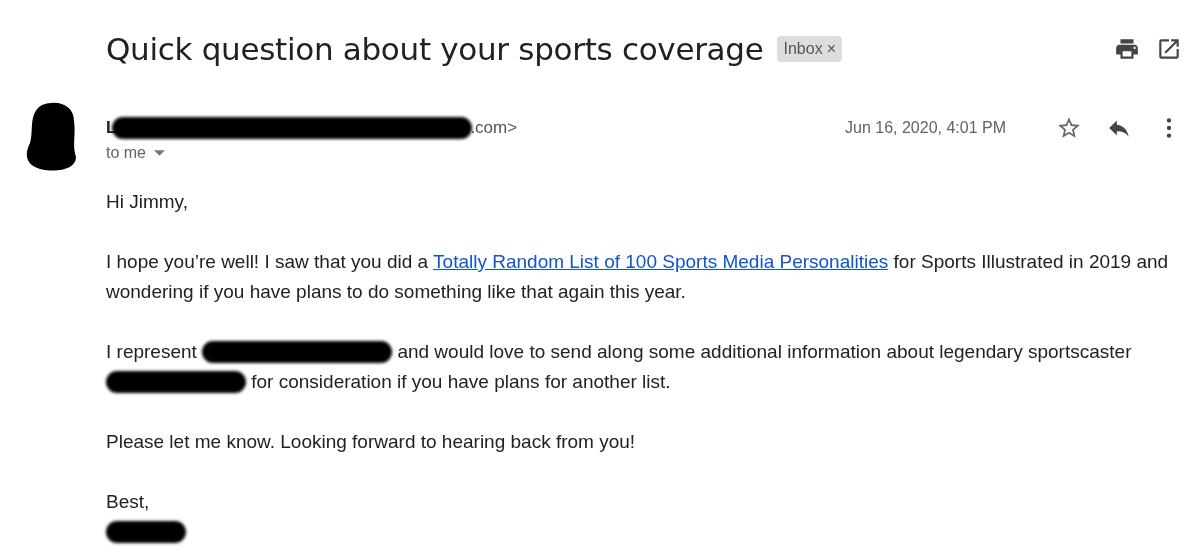  What do you see at coordinates (126, 152) in the screenshot?
I see `recipient-text: to me` at bounding box center [126, 152].